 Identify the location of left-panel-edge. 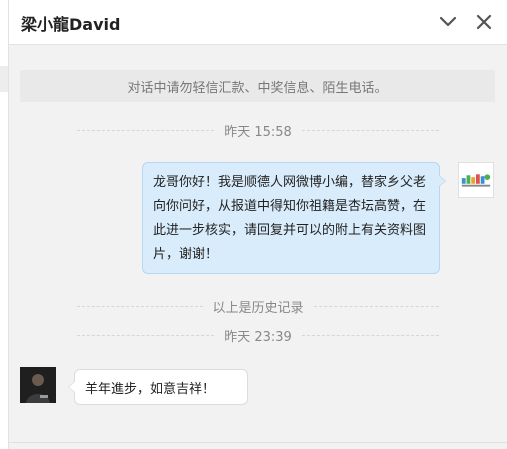
(4, 224).